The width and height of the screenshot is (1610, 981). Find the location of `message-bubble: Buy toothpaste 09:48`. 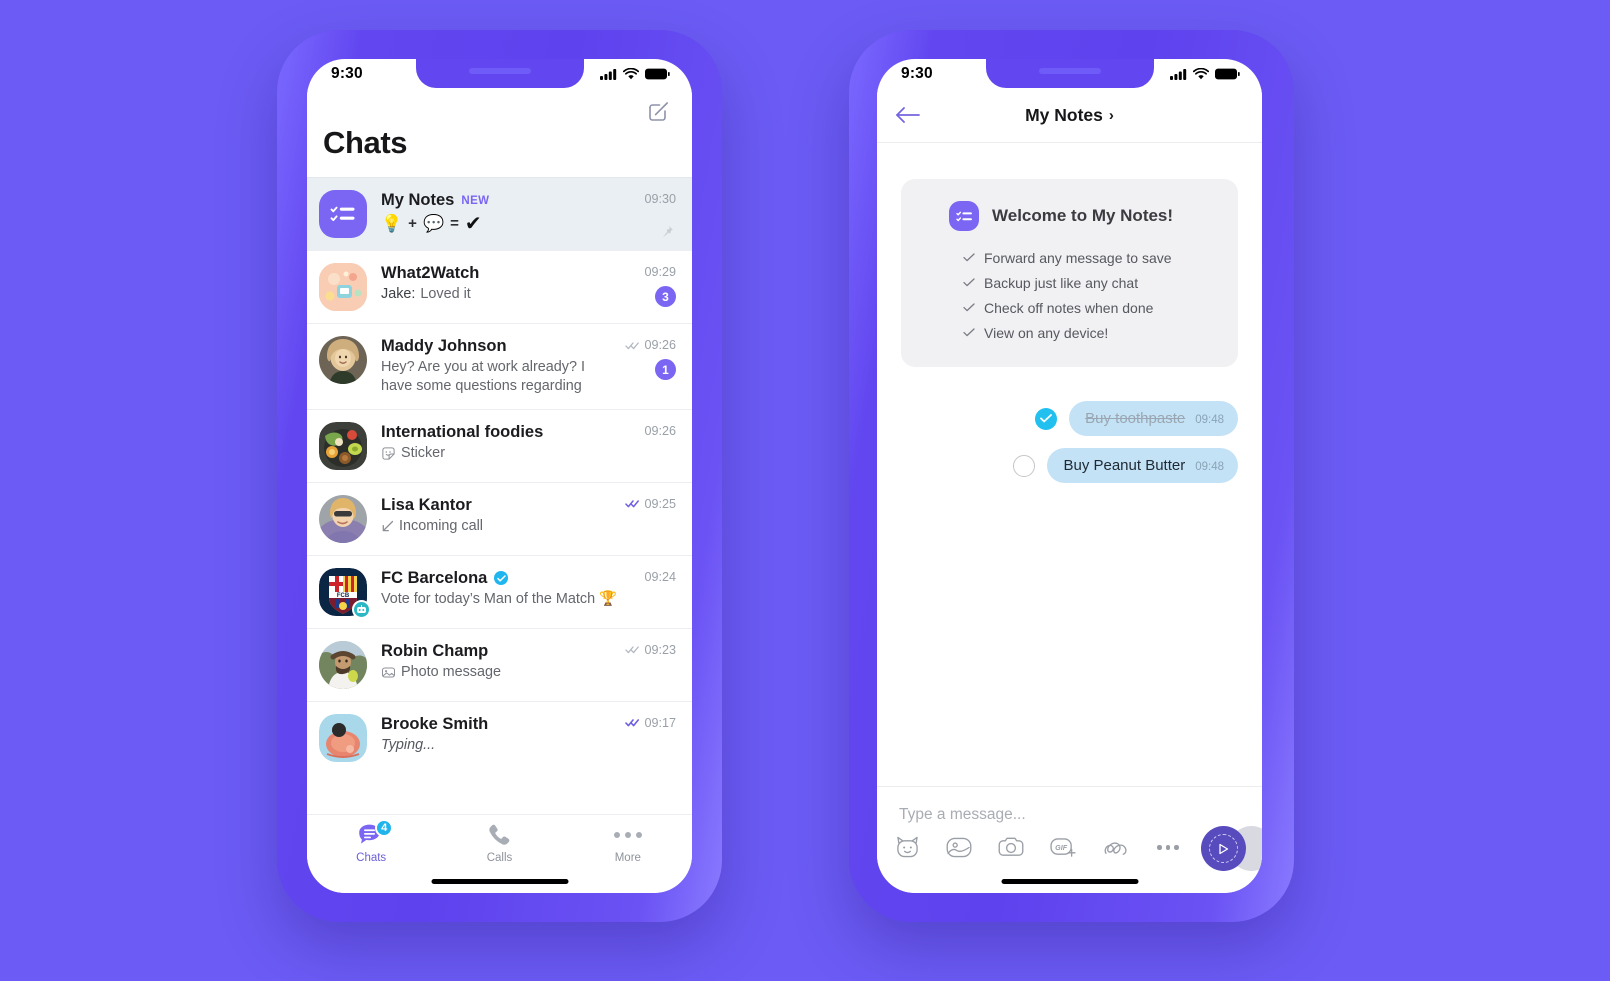

message-bubble: Buy toothpaste 09:48 is located at coordinates (1153, 418).